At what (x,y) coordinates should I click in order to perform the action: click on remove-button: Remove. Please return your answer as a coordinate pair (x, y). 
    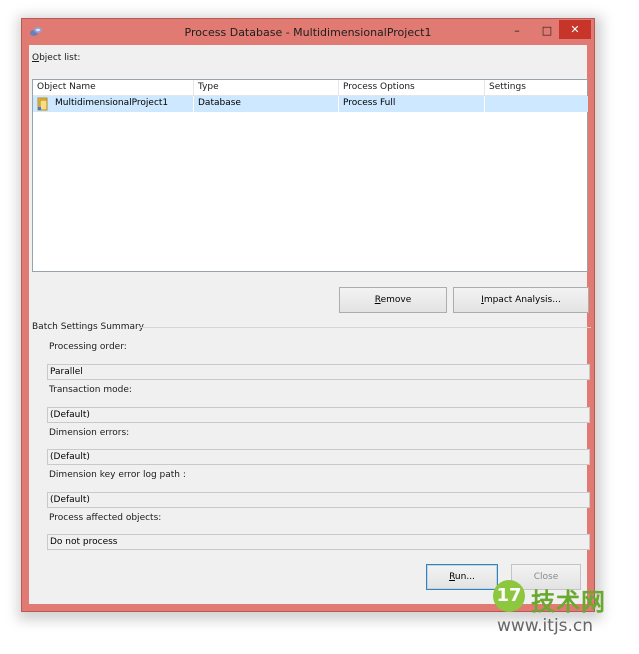
    Looking at the image, I should click on (393, 300).